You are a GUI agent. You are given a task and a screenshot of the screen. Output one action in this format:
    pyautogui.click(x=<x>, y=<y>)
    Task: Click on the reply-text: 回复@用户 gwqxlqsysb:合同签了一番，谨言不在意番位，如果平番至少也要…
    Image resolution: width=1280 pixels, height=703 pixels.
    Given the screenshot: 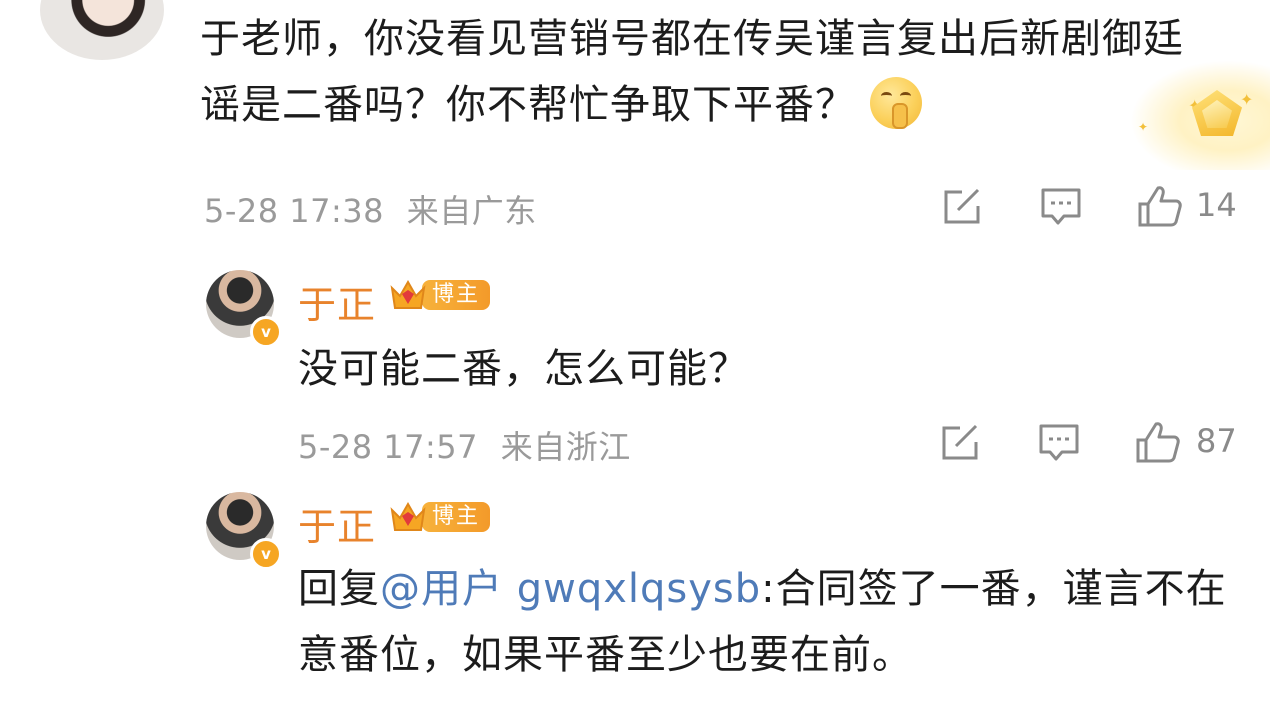 What is the action you would take?
    pyautogui.click(x=763, y=622)
    